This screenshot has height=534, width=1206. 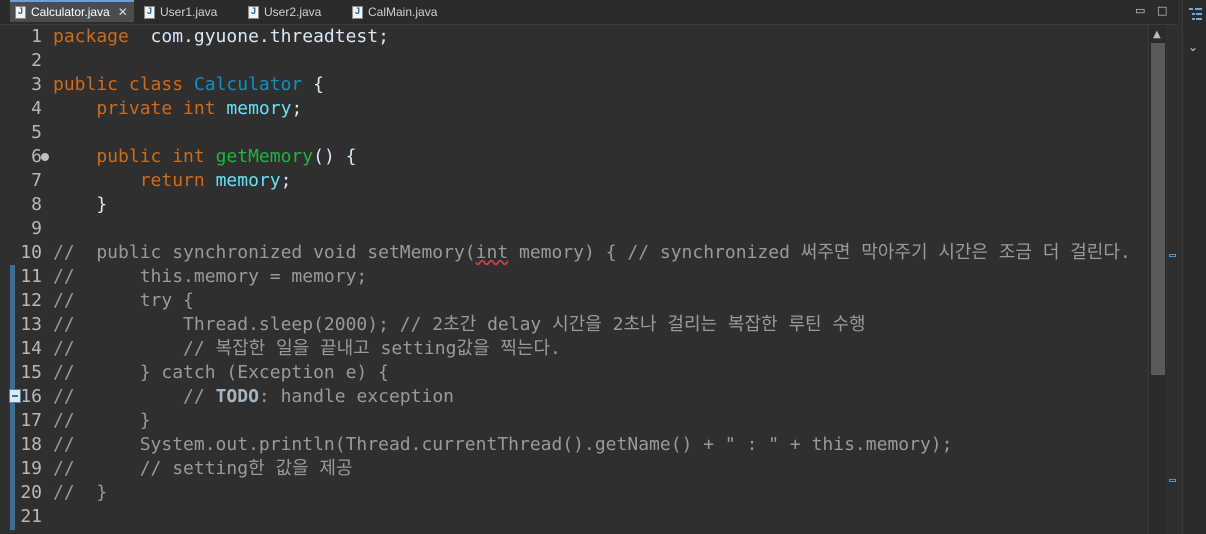 I want to click on code-token: // try {, so click(x=123, y=300).